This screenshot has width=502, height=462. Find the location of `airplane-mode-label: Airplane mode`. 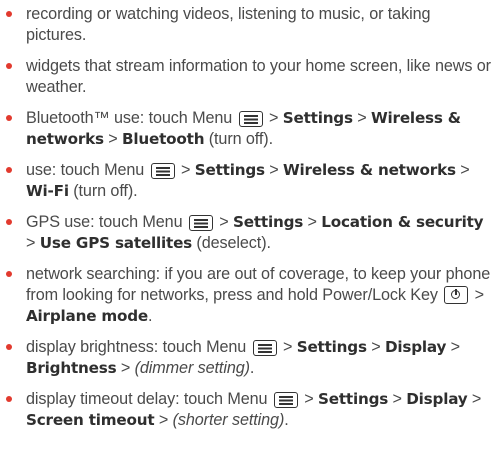

airplane-mode-label: Airplane mode is located at coordinates (87, 316).